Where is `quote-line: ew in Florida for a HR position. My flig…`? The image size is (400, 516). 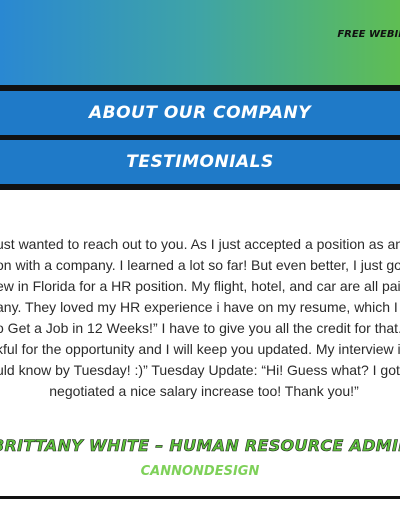
quote-line: ew in Florida for a HR position. My flig… is located at coordinates (200, 286).